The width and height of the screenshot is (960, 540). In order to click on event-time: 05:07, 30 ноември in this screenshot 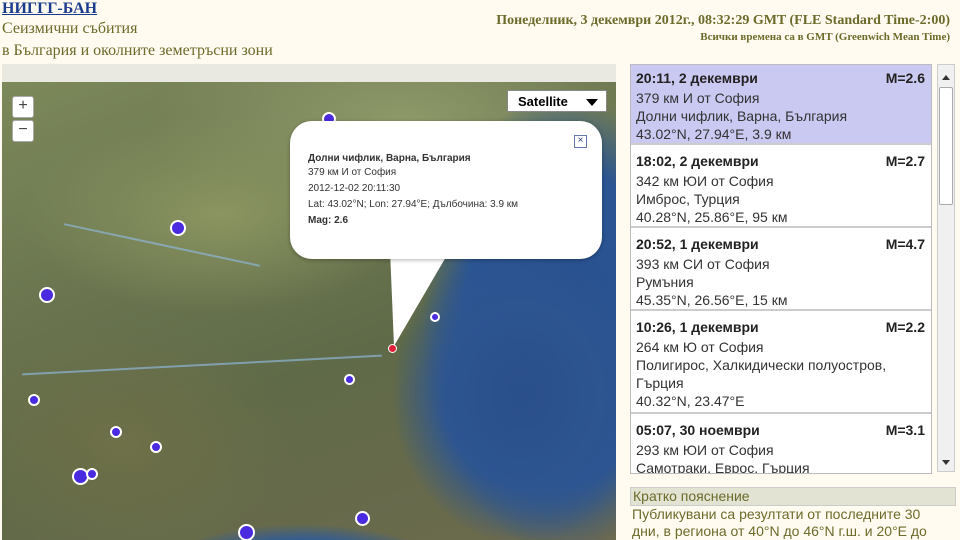, I will do `click(698, 430)`.